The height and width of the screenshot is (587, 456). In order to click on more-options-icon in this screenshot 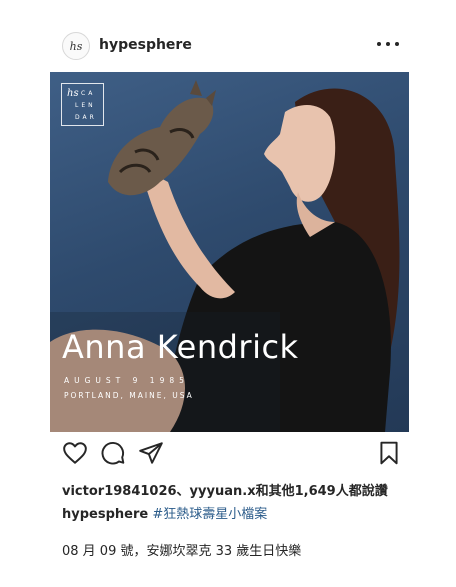, I will do `click(388, 44)`.